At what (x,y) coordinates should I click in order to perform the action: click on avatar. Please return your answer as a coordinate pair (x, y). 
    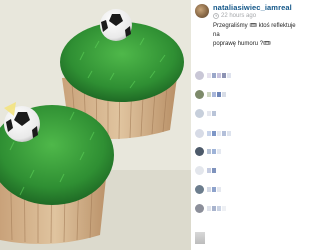
    Looking at the image, I should click on (202, 11).